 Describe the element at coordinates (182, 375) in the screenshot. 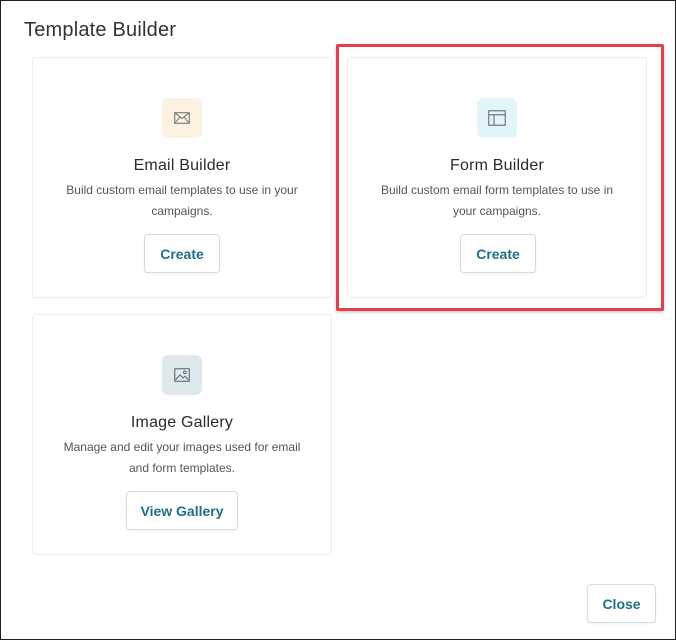

I see `image-icon` at that location.